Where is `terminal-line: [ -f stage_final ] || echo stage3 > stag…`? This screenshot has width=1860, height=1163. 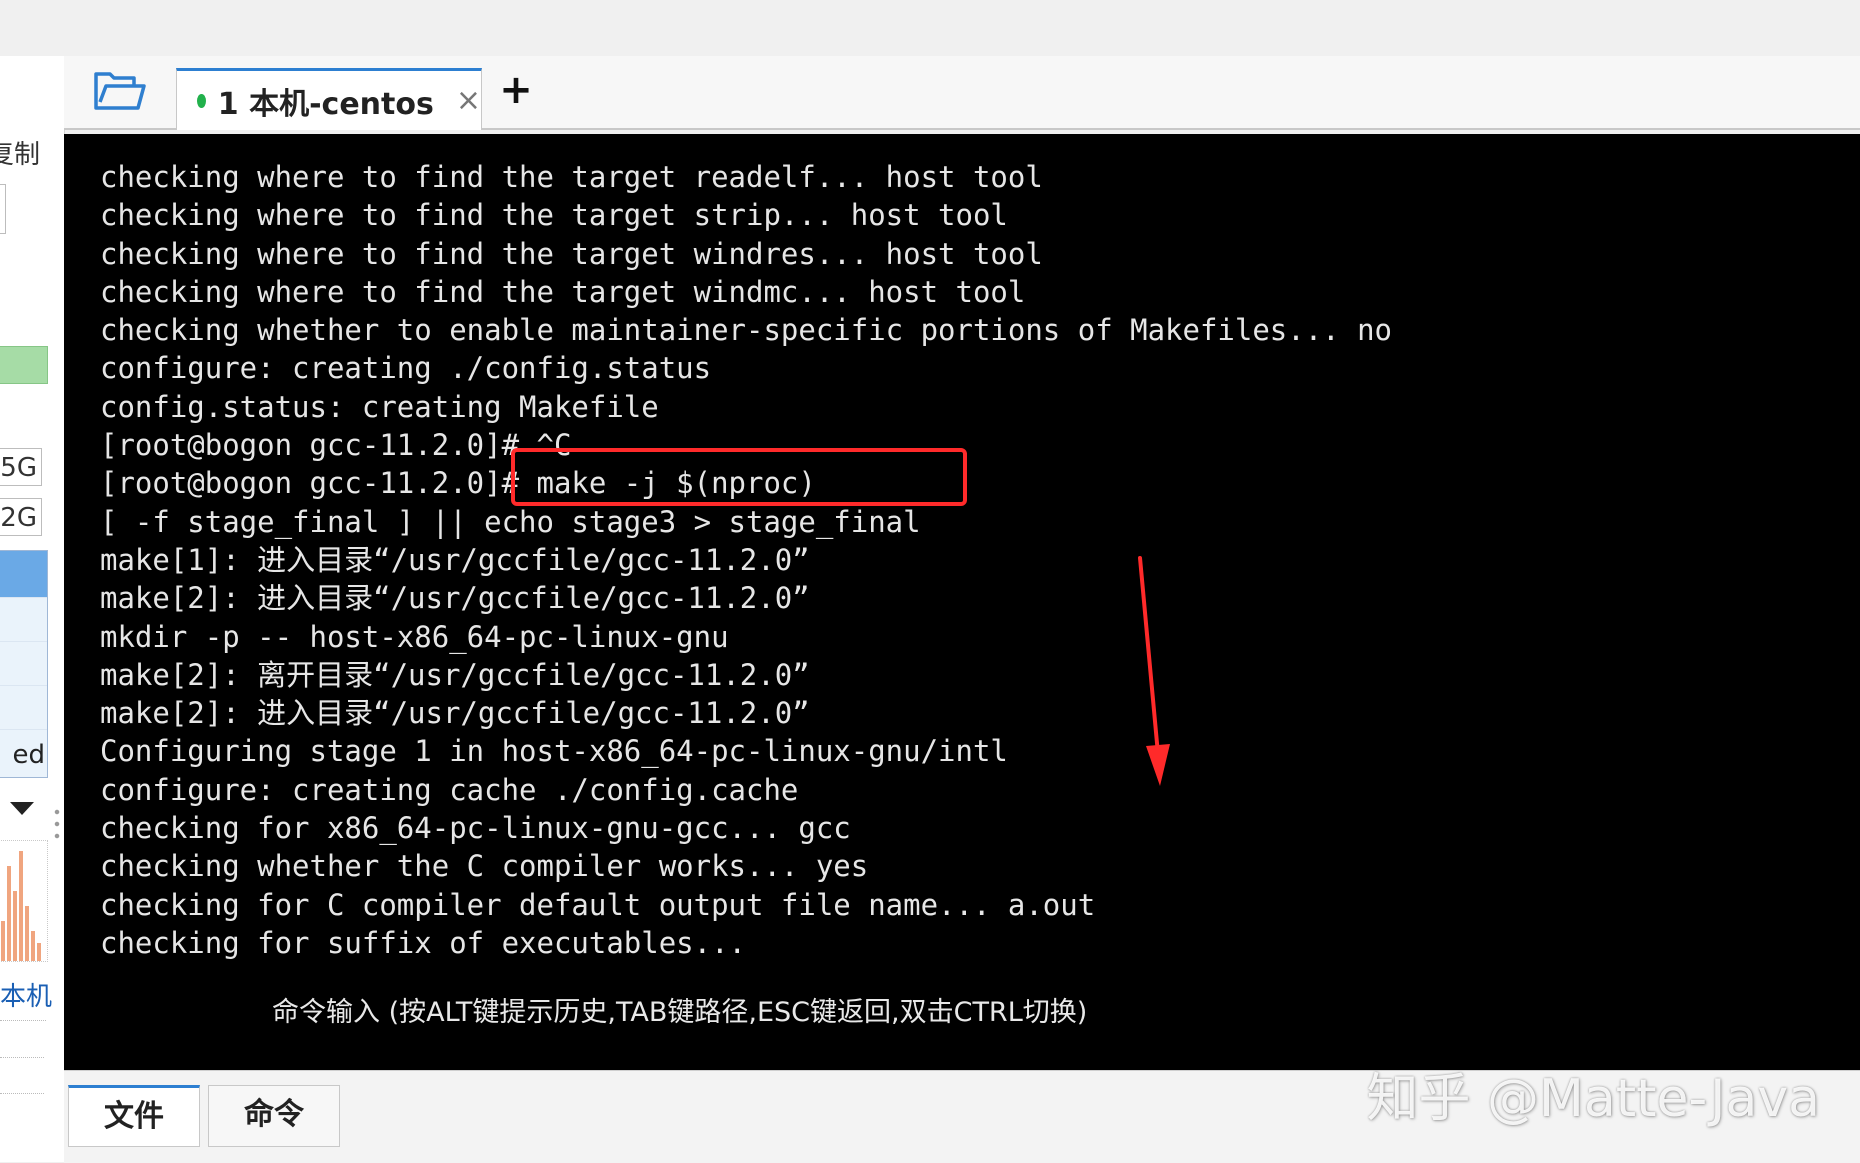
terminal-line: [ -f stage_final ] || echo stage3 > stag… is located at coordinates (510, 521).